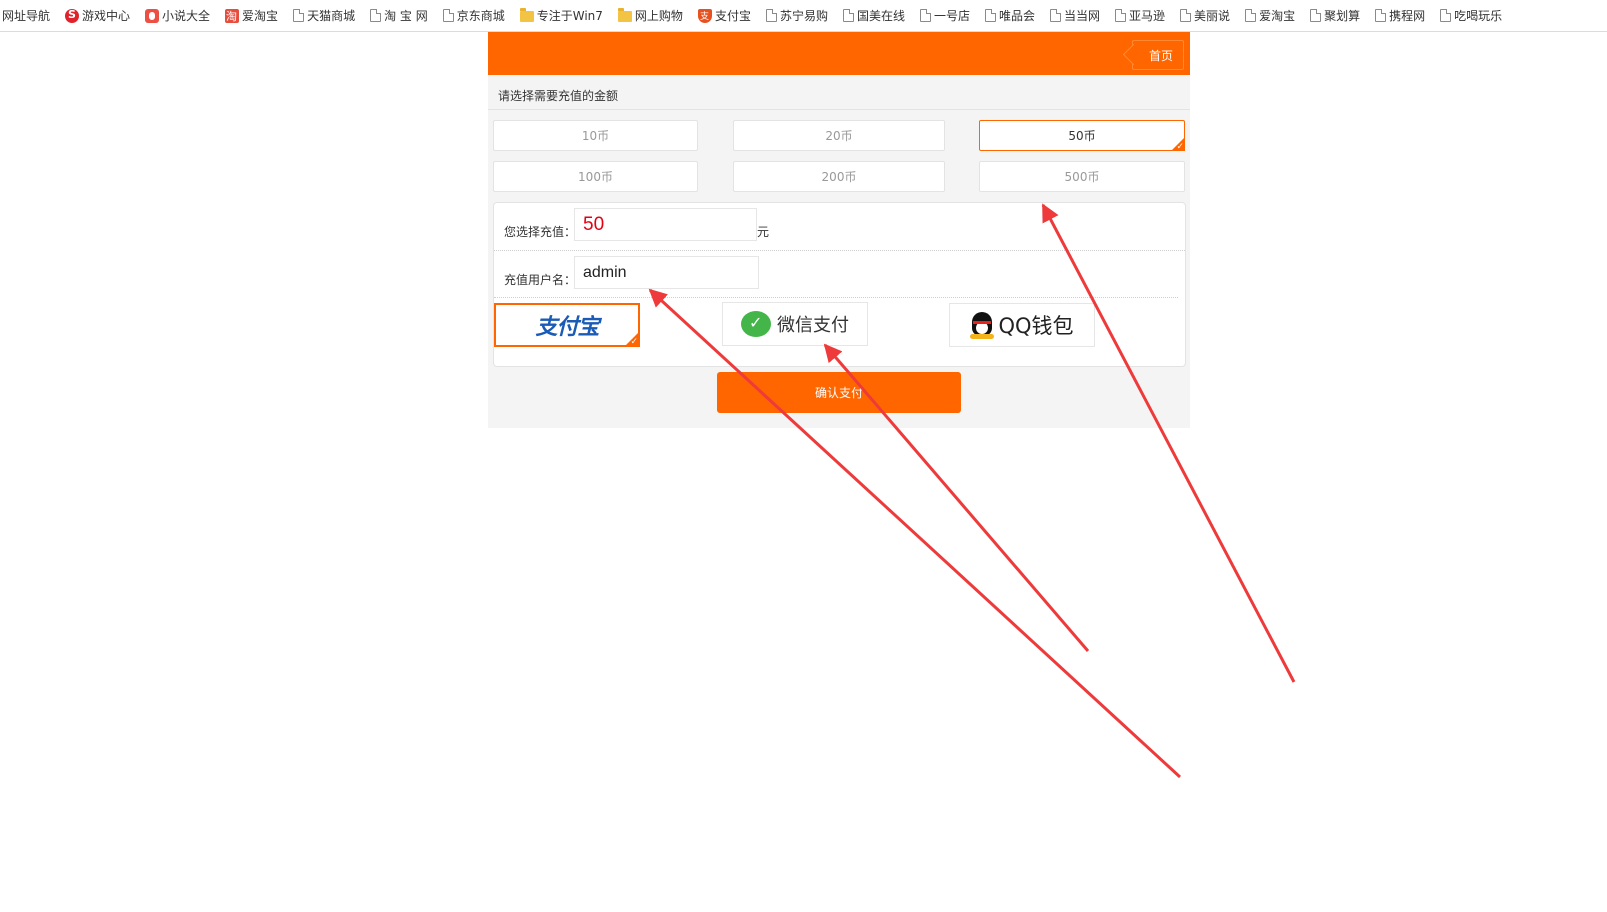 The height and width of the screenshot is (912, 1607). Describe the element at coordinates (26, 16) in the screenshot. I see `bookmark-nav: 网址导航` at that location.